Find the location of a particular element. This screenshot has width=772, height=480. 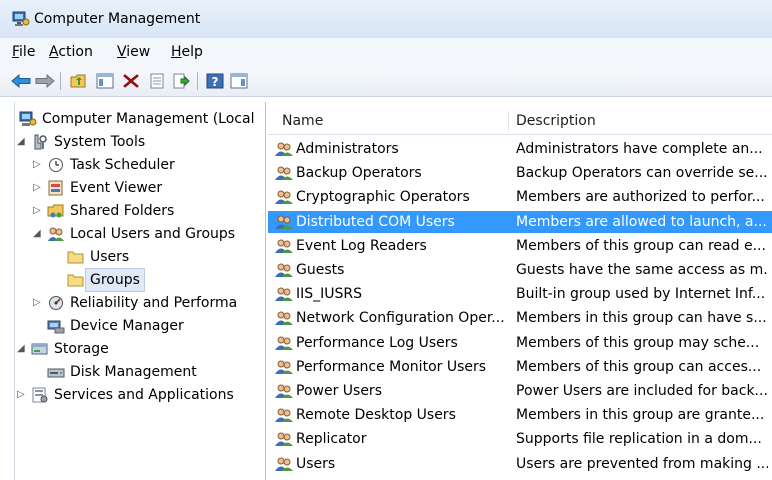

show-hide-action-pane-button is located at coordinates (239, 81).